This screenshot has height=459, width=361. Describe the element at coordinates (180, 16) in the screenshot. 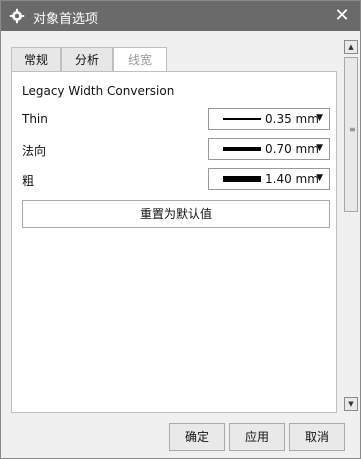

I see `title-bar: 对象首选项 ✕` at that location.